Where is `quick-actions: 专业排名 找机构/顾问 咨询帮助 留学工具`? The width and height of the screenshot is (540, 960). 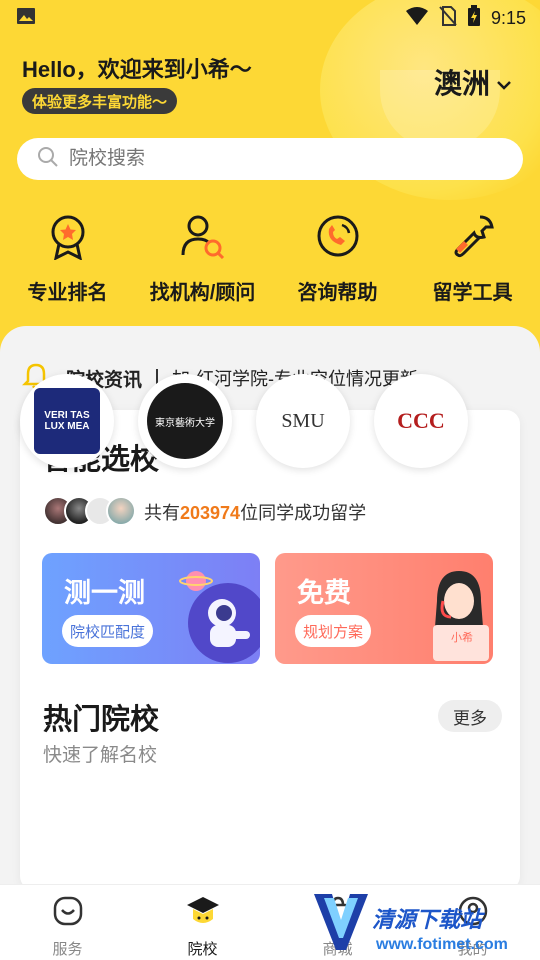
quick-actions: 专业排名 找机构/顾问 咨询帮助 留学工具 is located at coordinates (270, 257).